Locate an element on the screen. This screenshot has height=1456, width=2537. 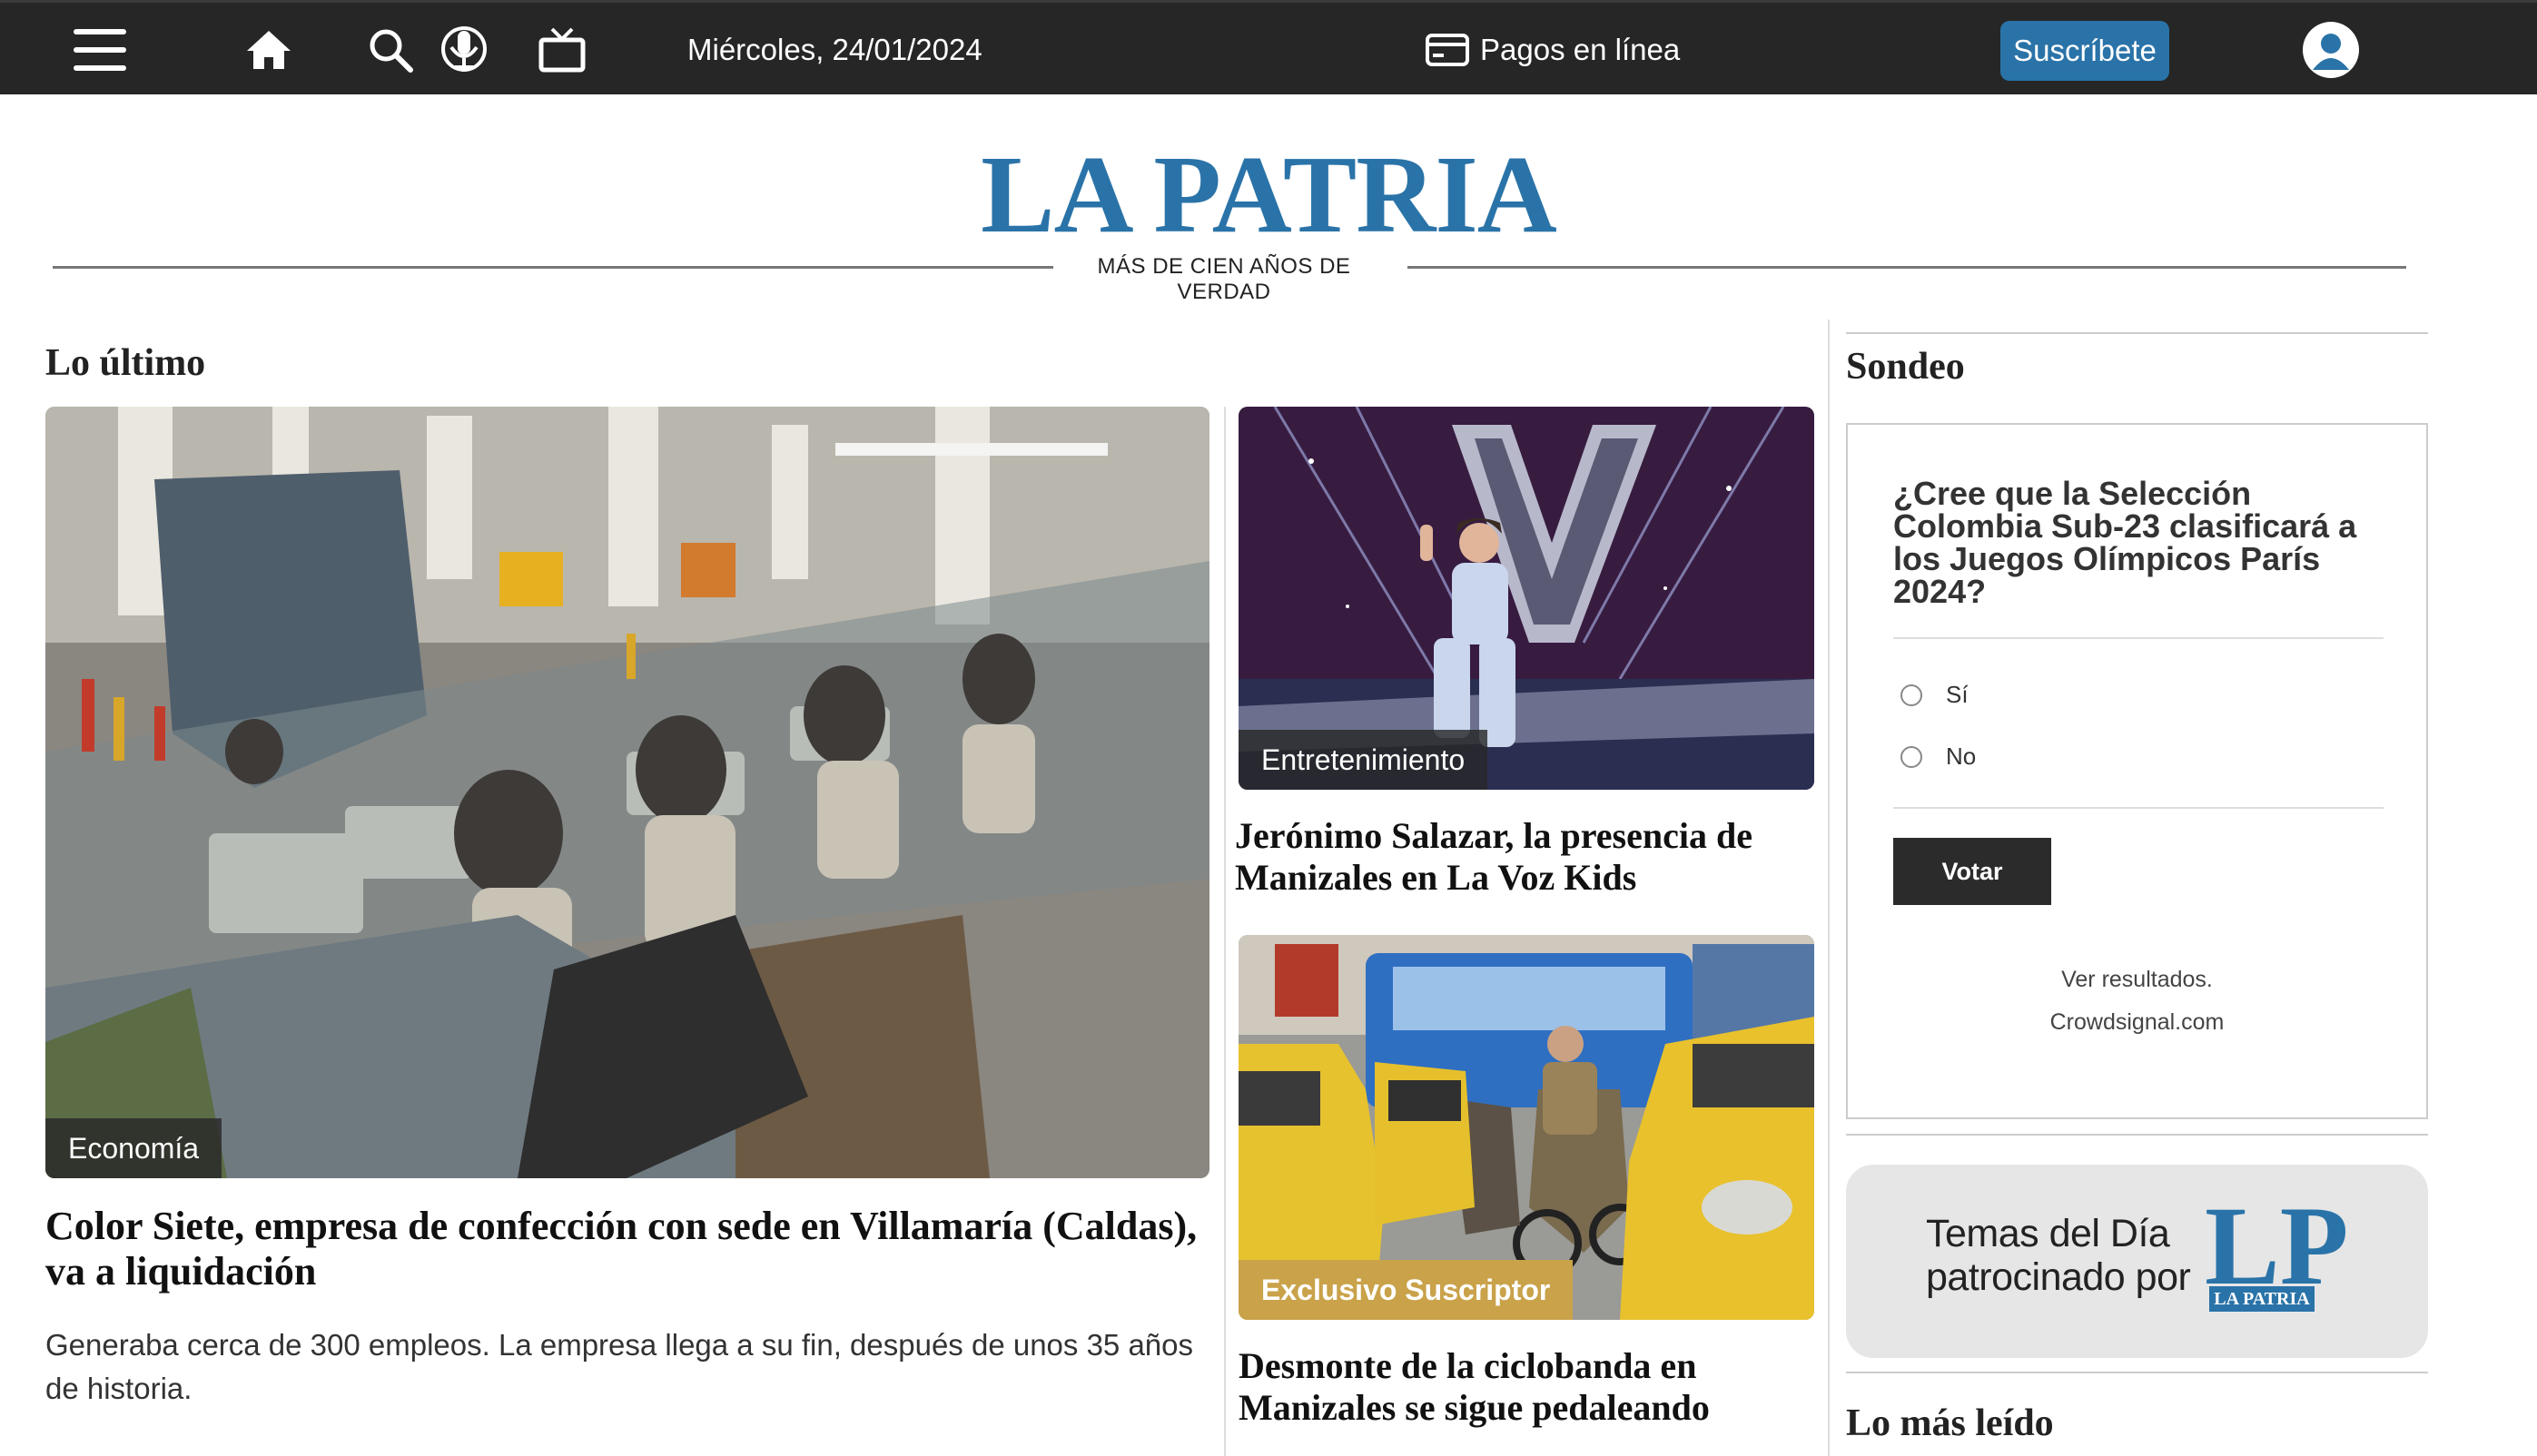
home-icon is located at coordinates (269, 50).